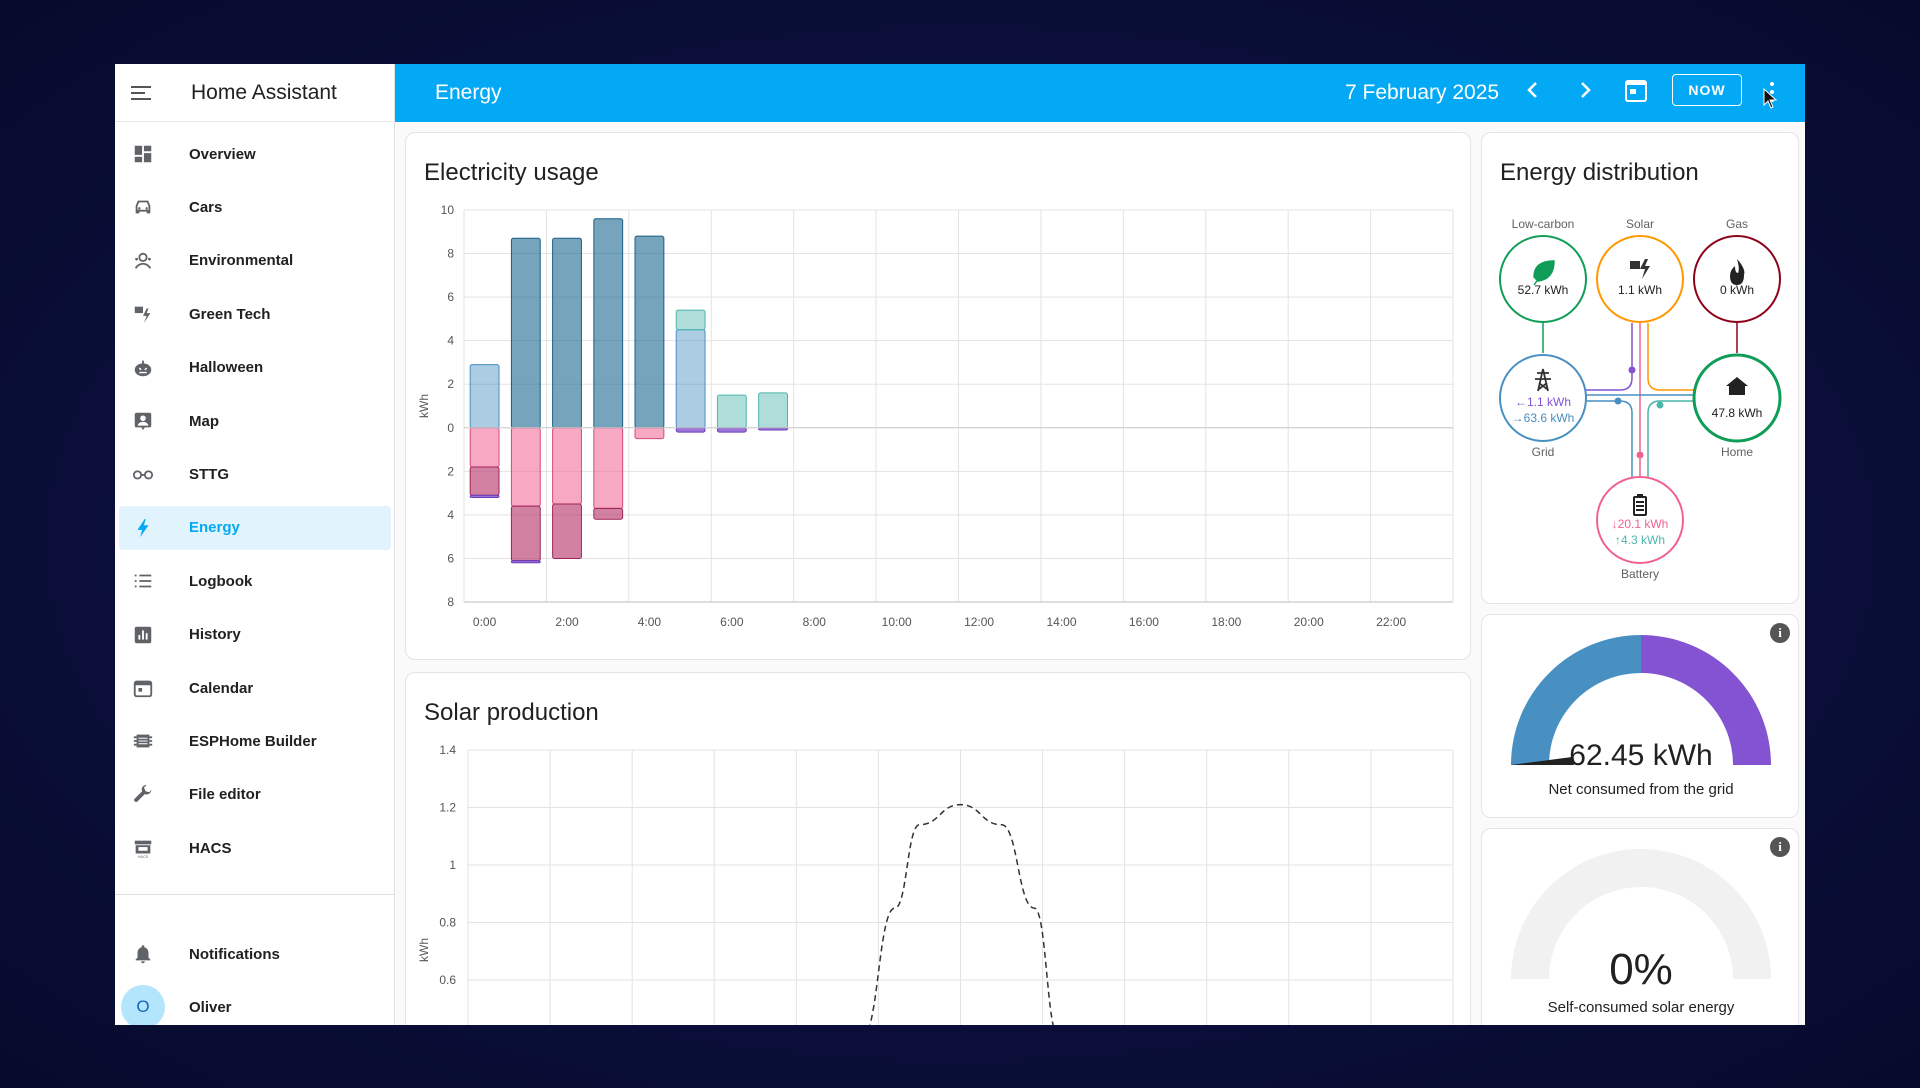 The image size is (1920, 1088). Describe the element at coordinates (145, 93) in the screenshot. I see `menu-icon` at that location.